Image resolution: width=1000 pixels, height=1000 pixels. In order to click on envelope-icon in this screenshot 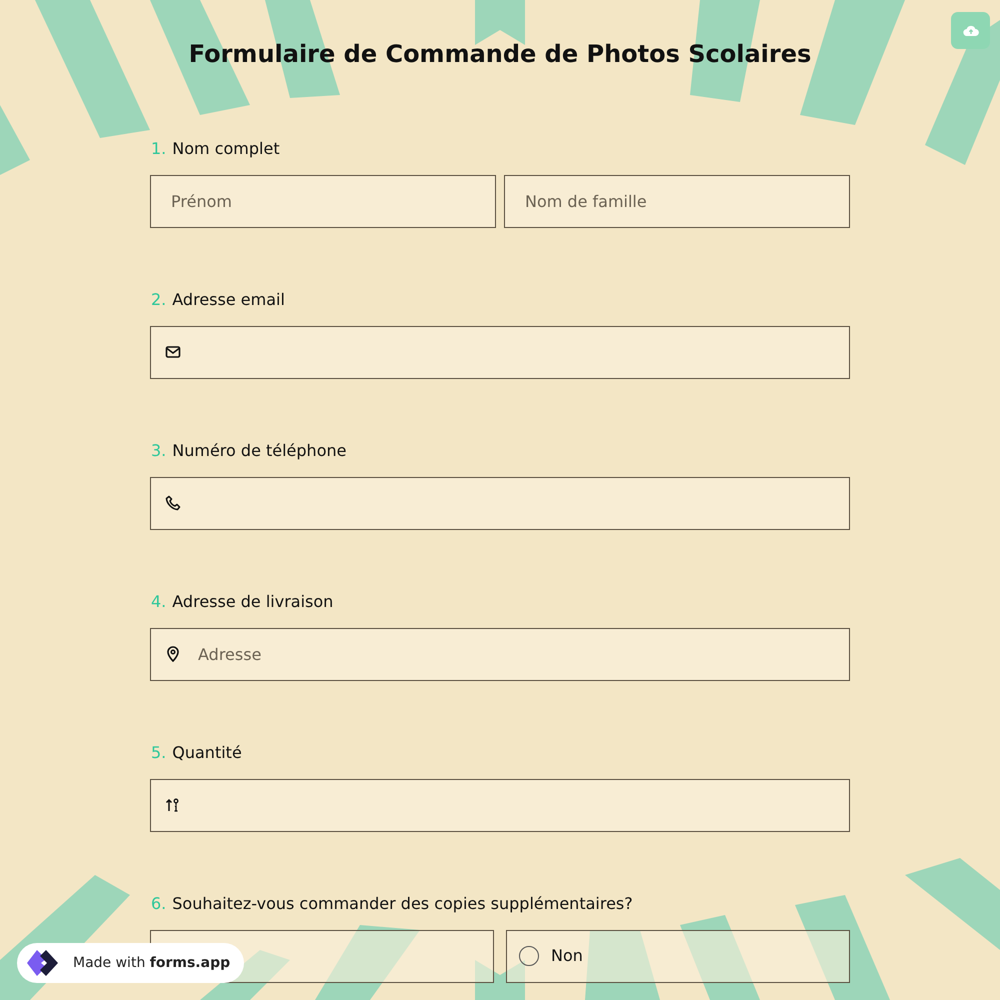, I will do `click(173, 352)`.